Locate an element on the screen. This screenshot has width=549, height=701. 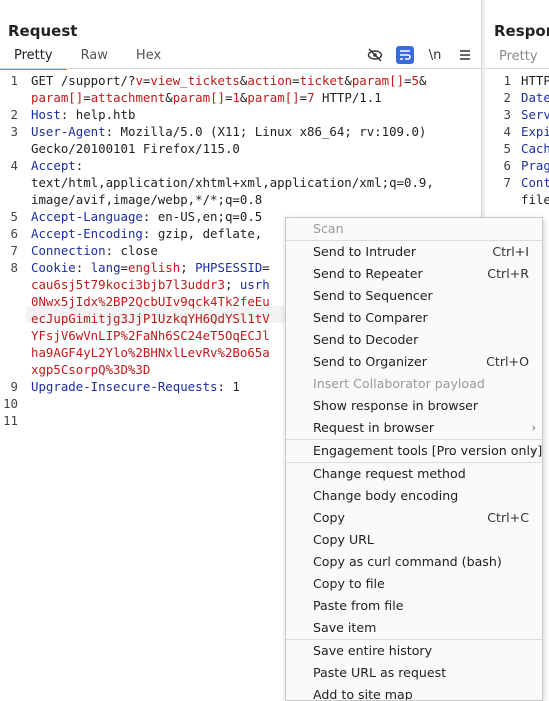
param-value: 0Nwx5jIdx%2BP2QcbUIv9qck4Tk2feEu is located at coordinates (150, 301).